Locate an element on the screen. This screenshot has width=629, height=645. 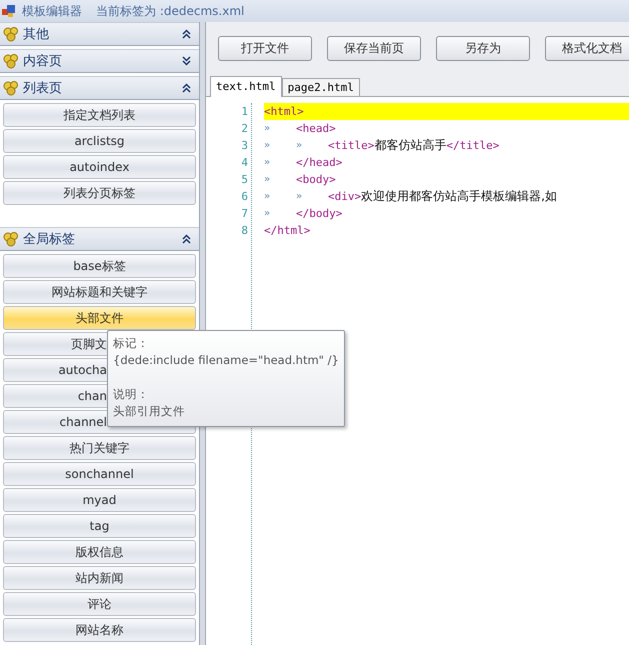
tag-item: sonchannel is located at coordinates (99, 474).